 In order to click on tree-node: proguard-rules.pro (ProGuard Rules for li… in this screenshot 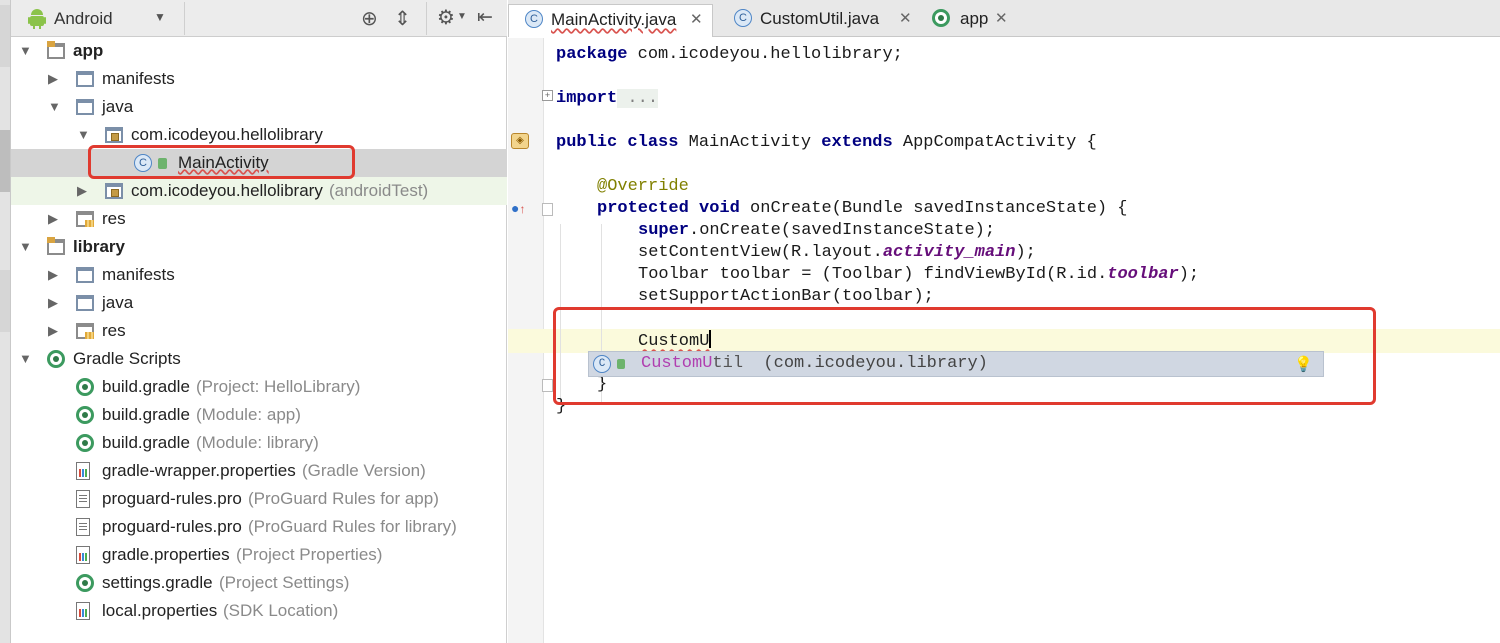, I will do `click(259, 527)`.